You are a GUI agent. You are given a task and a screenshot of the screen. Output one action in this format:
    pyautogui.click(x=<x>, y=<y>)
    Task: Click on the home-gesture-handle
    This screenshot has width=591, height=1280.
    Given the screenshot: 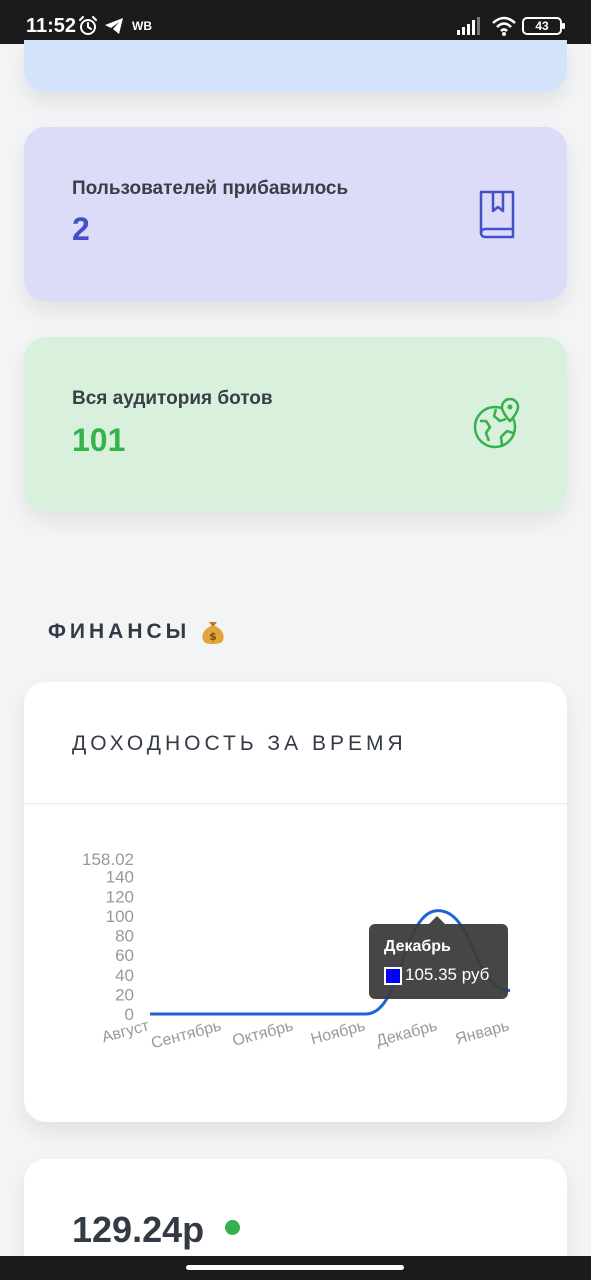 What is the action you would take?
    pyautogui.click(x=295, y=1267)
    